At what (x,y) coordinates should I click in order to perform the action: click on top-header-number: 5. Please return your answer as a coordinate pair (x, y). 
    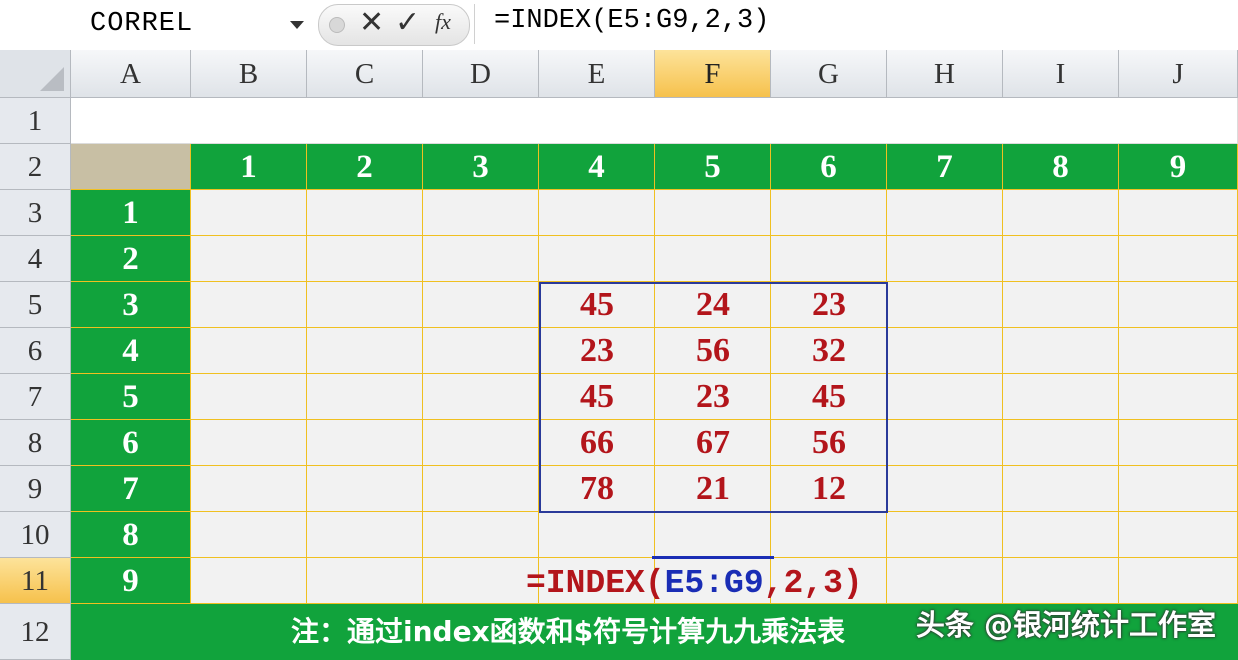
    Looking at the image, I should click on (713, 167).